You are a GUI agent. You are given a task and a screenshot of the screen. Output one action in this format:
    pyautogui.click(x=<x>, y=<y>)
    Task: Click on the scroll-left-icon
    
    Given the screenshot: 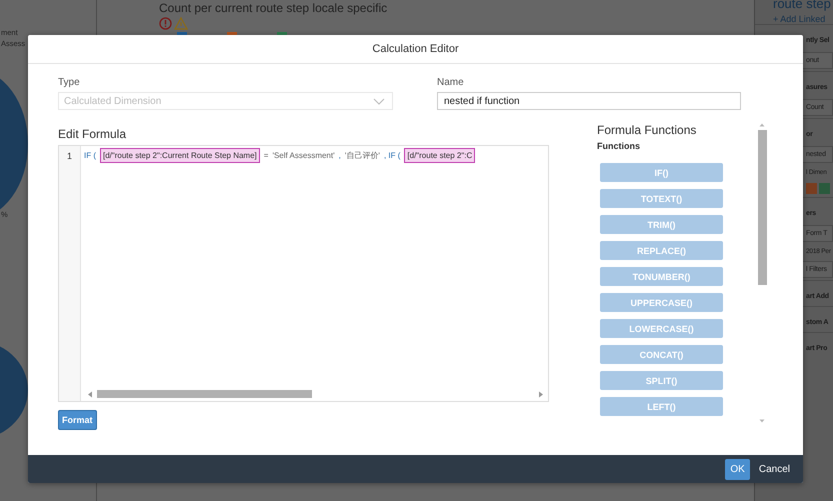 What is the action you would take?
    pyautogui.click(x=90, y=394)
    